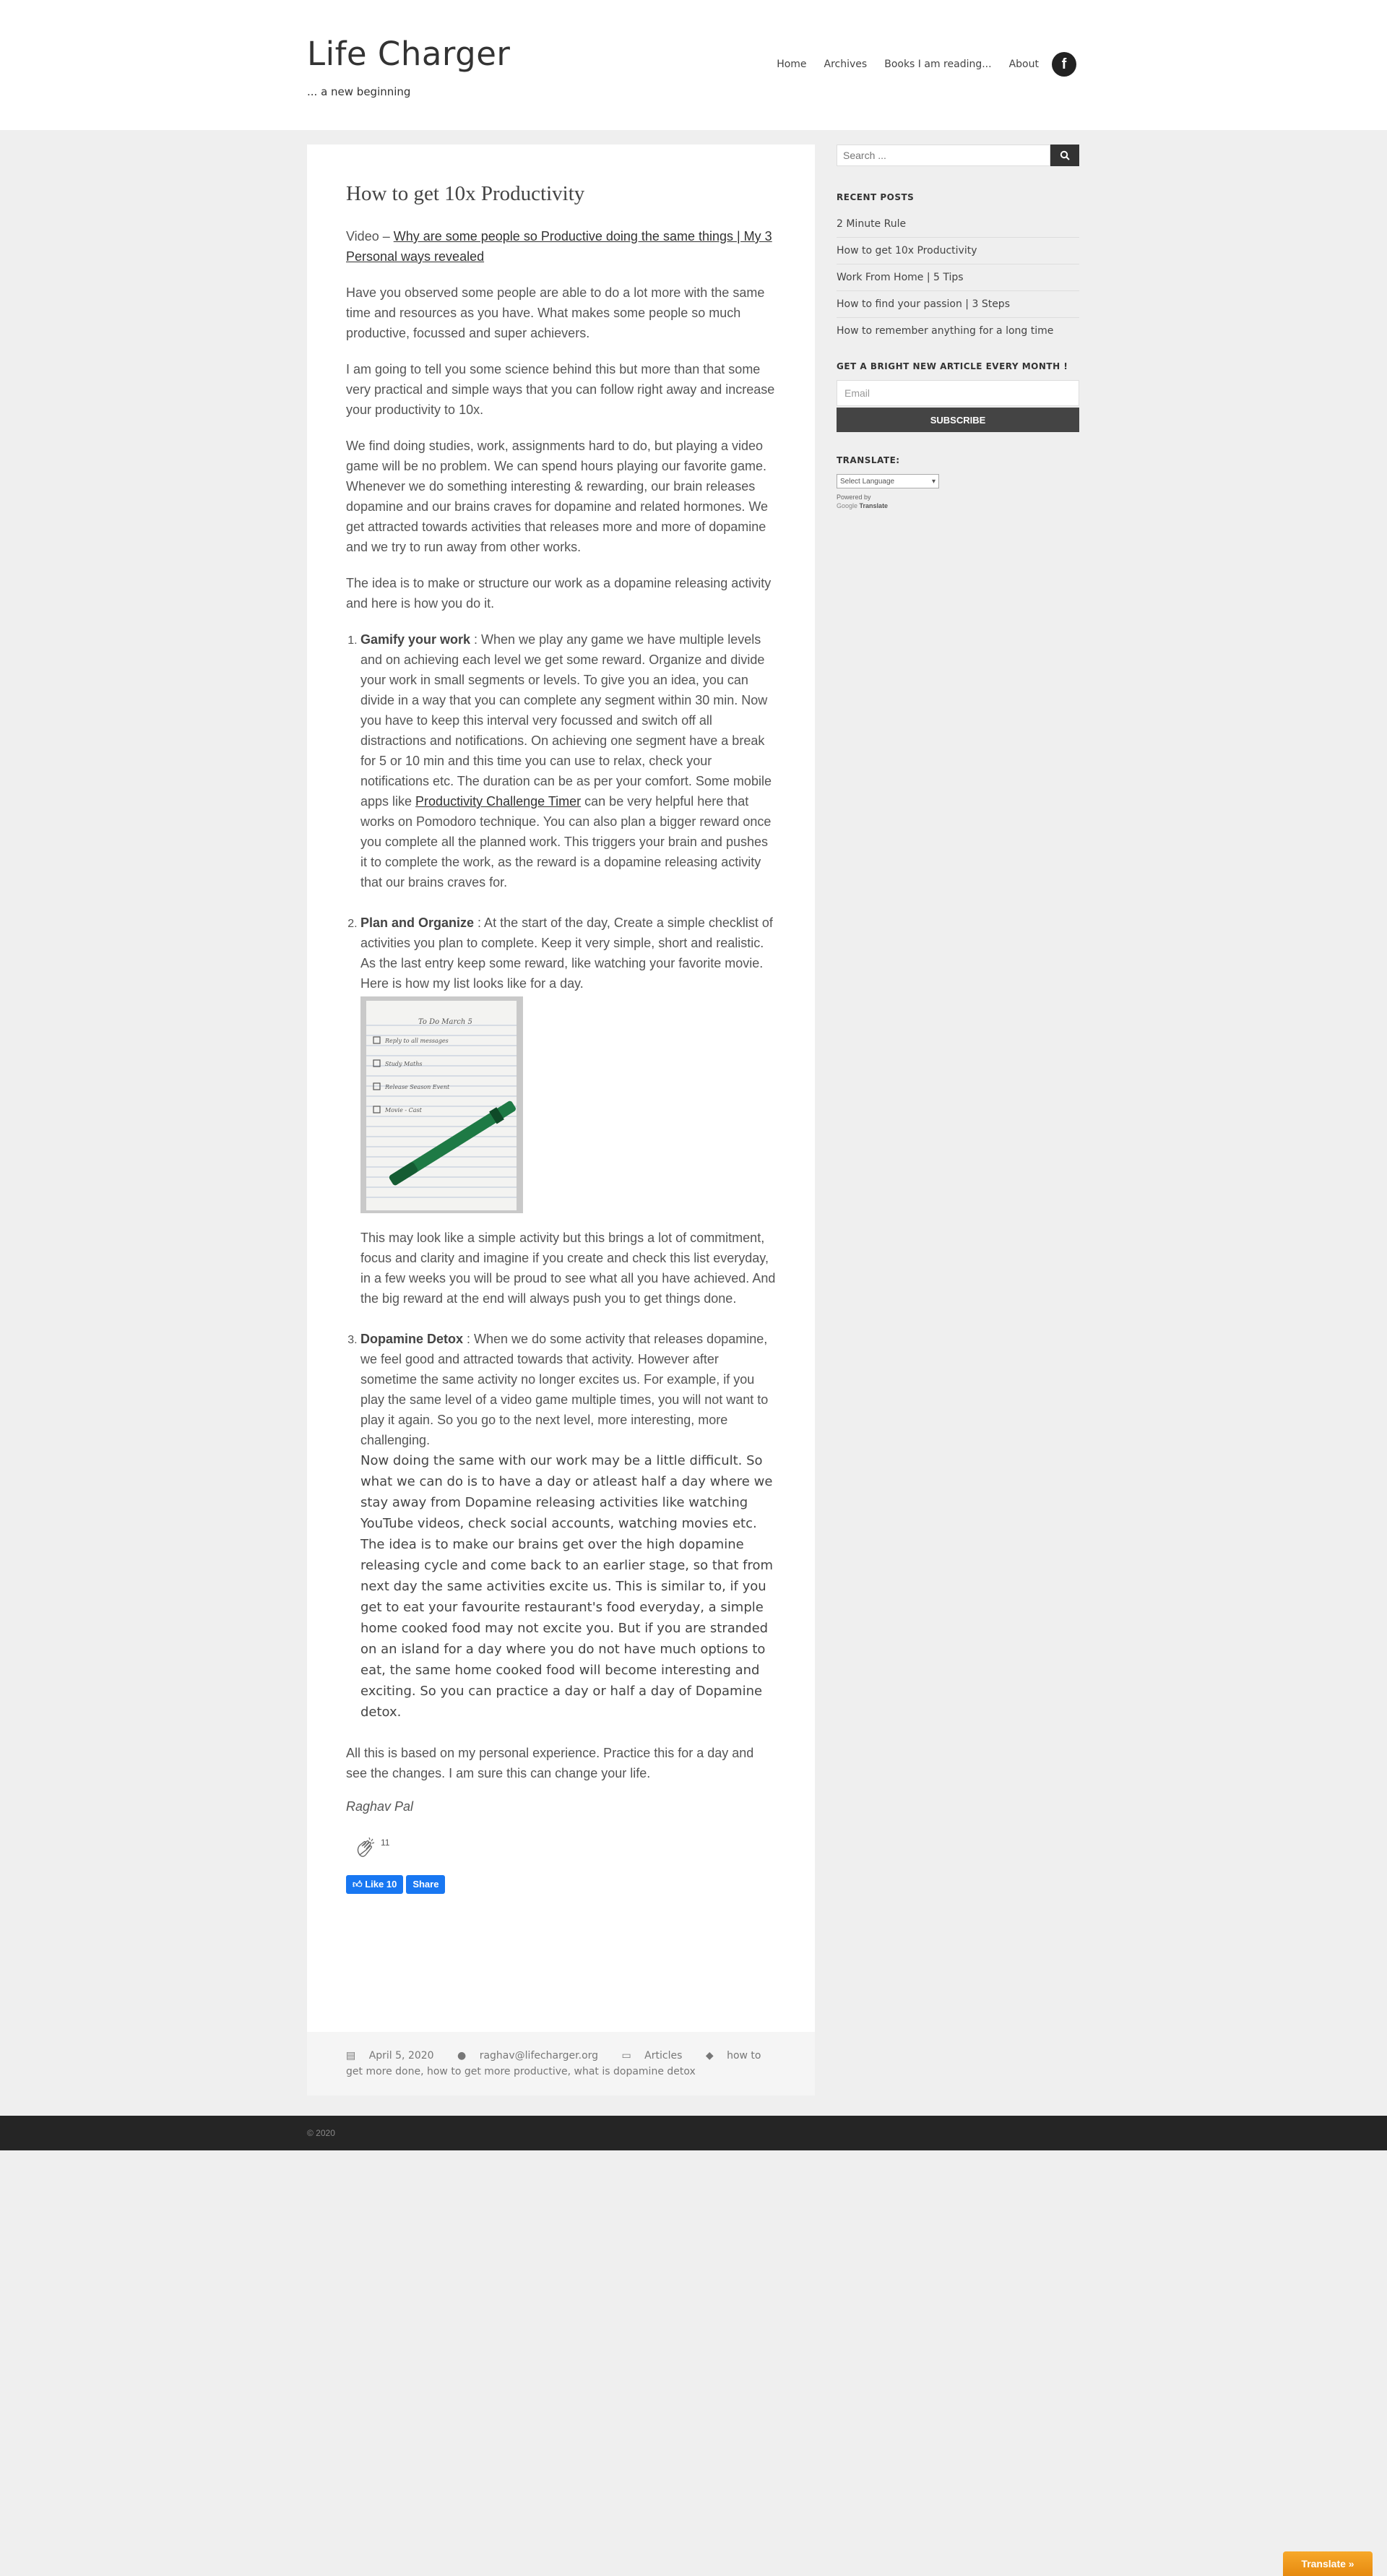 The height and width of the screenshot is (2576, 1387). I want to click on post-author-text: raghav@lifecharger.org, so click(539, 2056).